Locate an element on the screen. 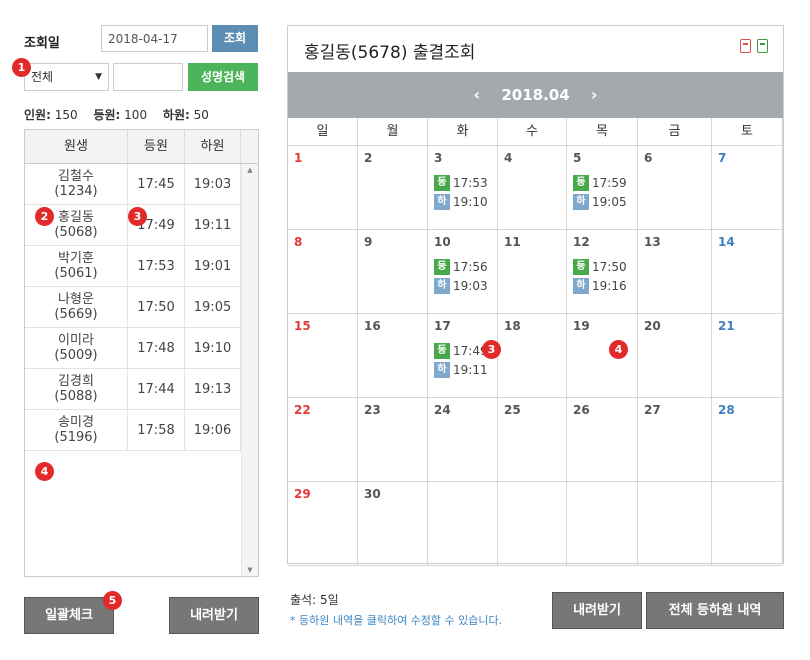 This screenshot has height=660, width=810. check-in-tag: 등 is located at coordinates (442, 351).